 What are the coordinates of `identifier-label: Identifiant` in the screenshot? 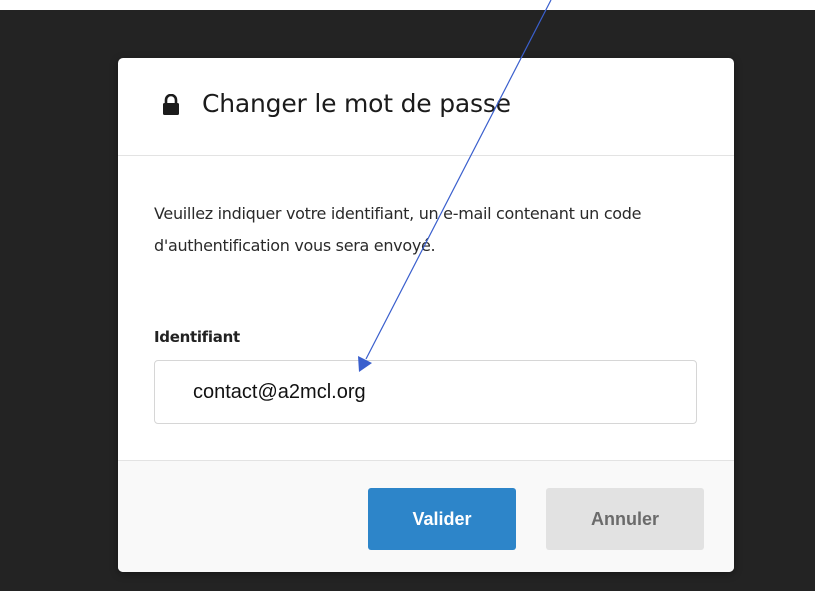 It's located at (197, 337).